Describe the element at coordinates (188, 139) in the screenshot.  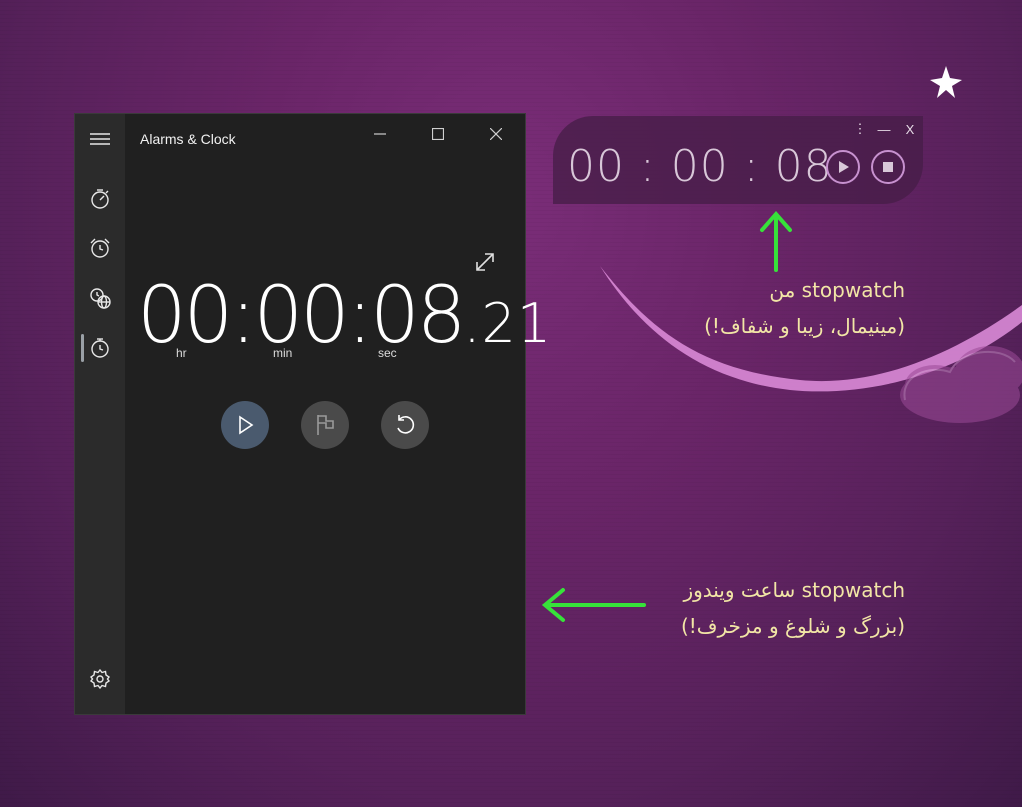
I see `window-title: Alarms & Clock` at that location.